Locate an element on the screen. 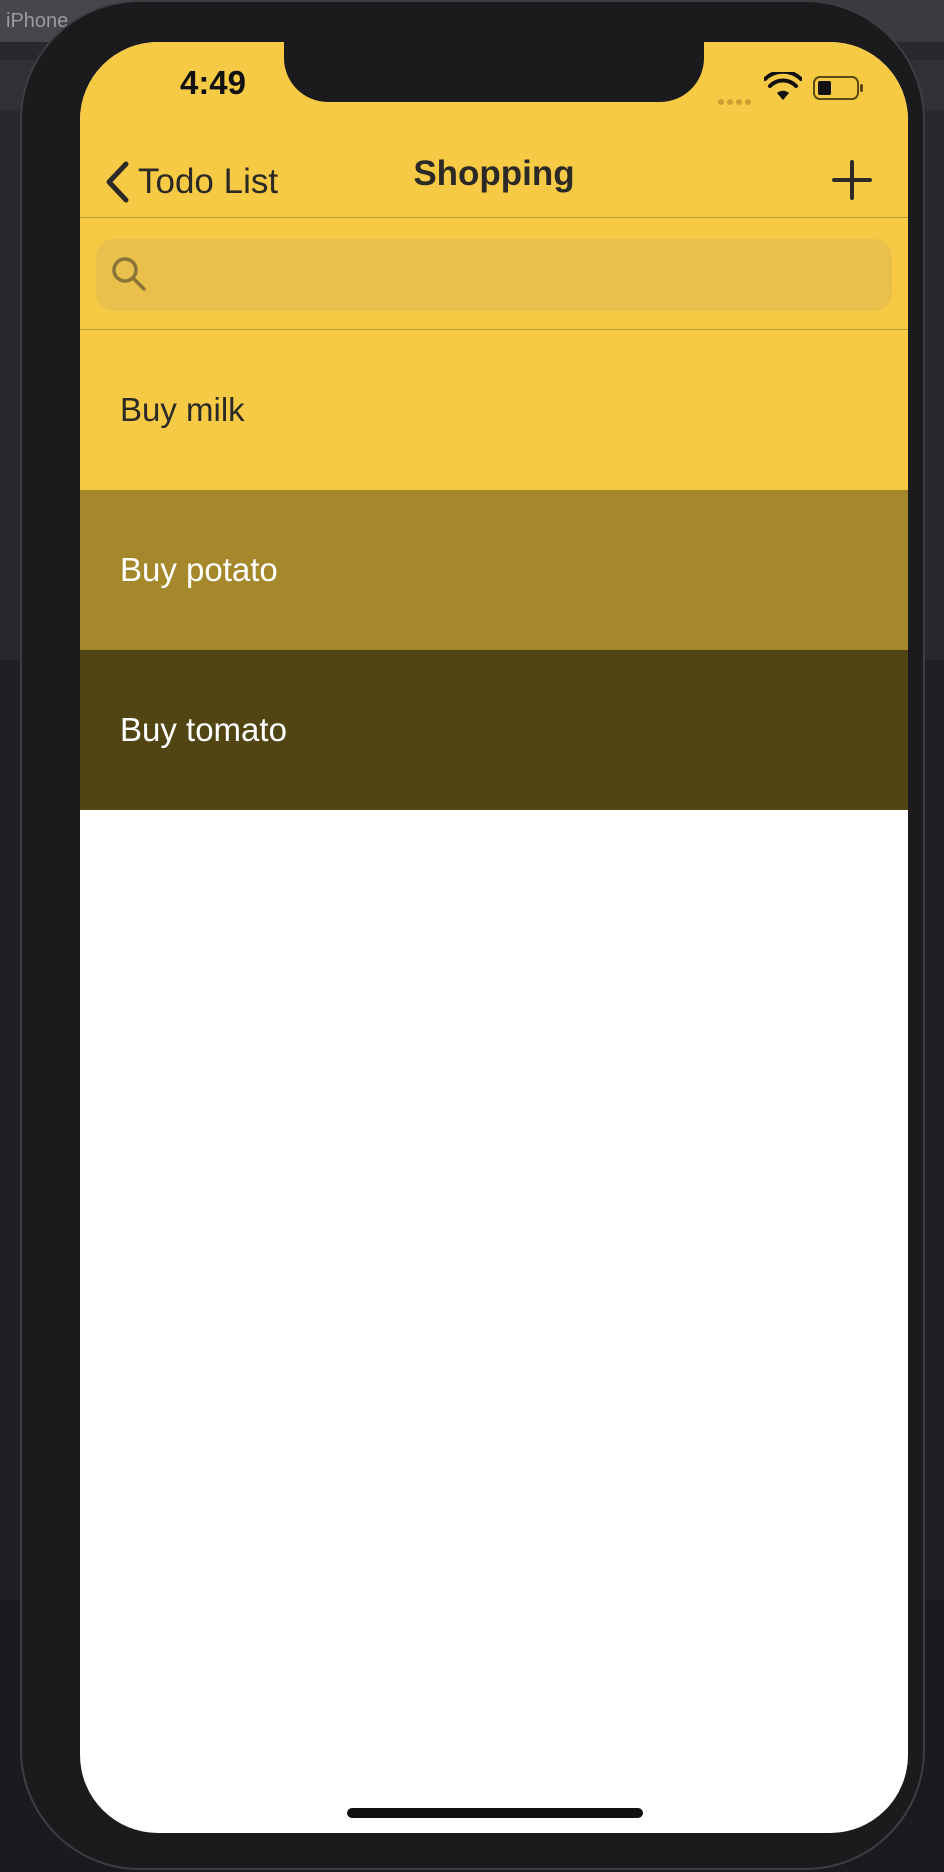  page-title: Shopping is located at coordinates (494, 173).